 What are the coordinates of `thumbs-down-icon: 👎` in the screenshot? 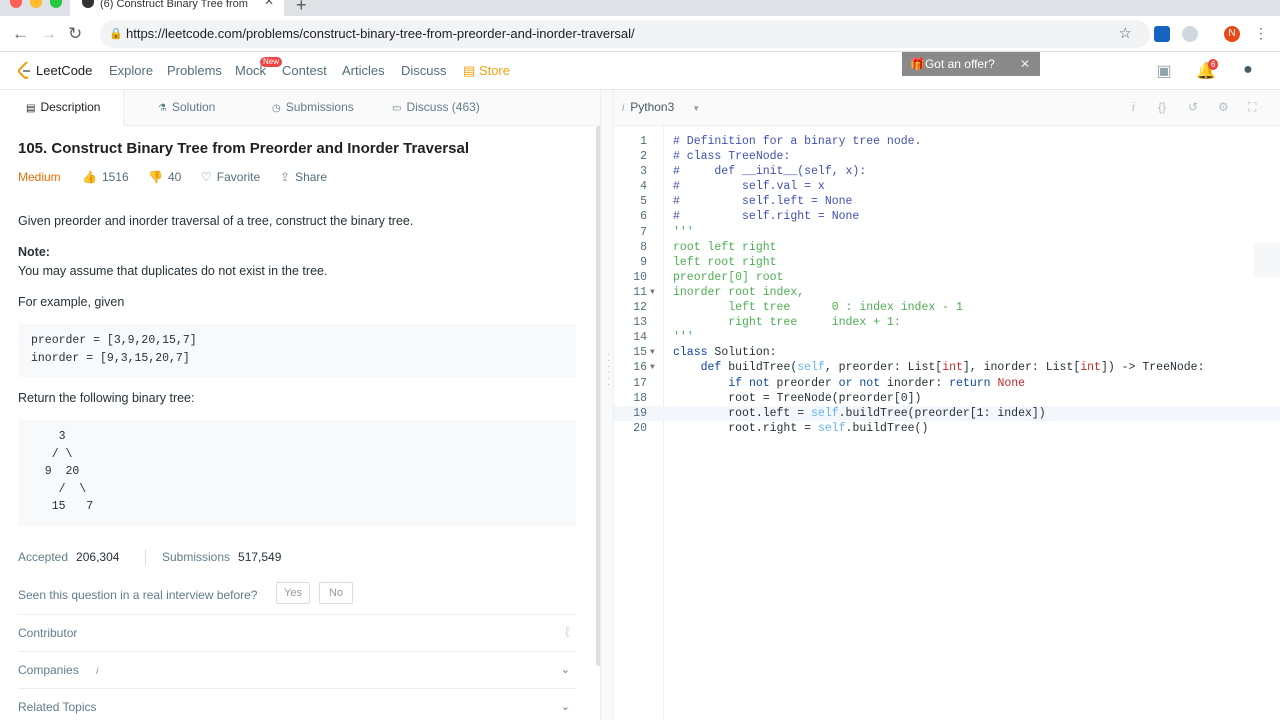 It's located at (155, 177).